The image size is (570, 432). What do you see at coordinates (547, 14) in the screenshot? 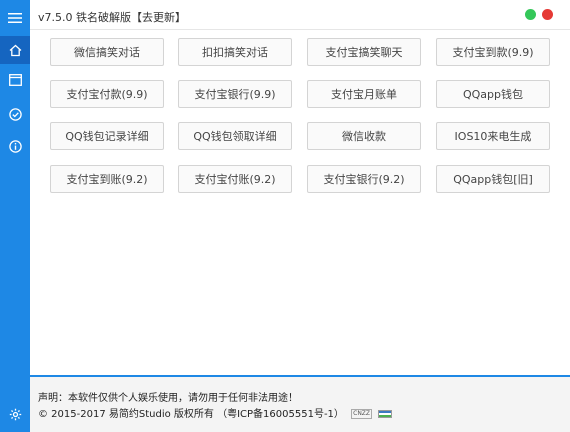
I see `close-button` at bounding box center [547, 14].